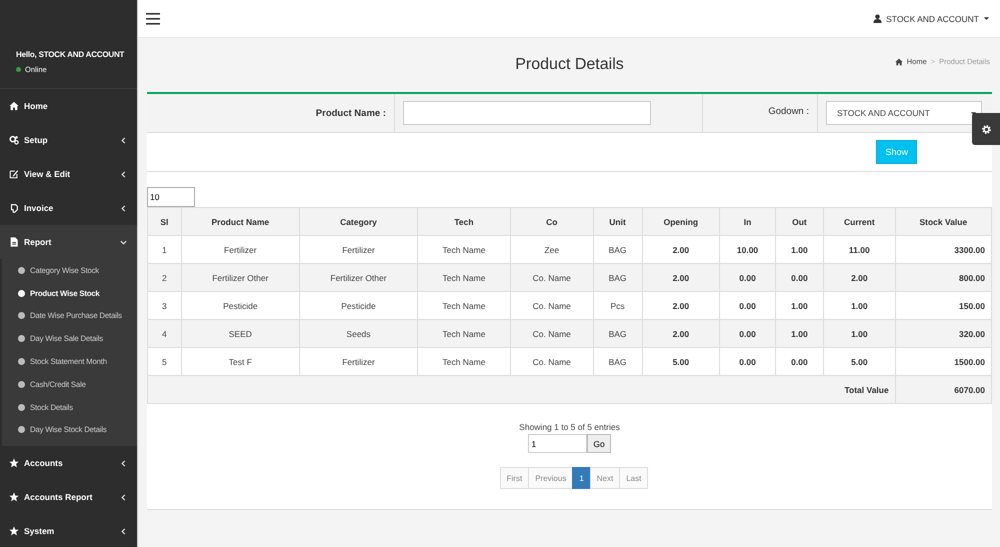 The width and height of the screenshot is (1000, 547). I want to click on column-header: Tech, so click(464, 222).